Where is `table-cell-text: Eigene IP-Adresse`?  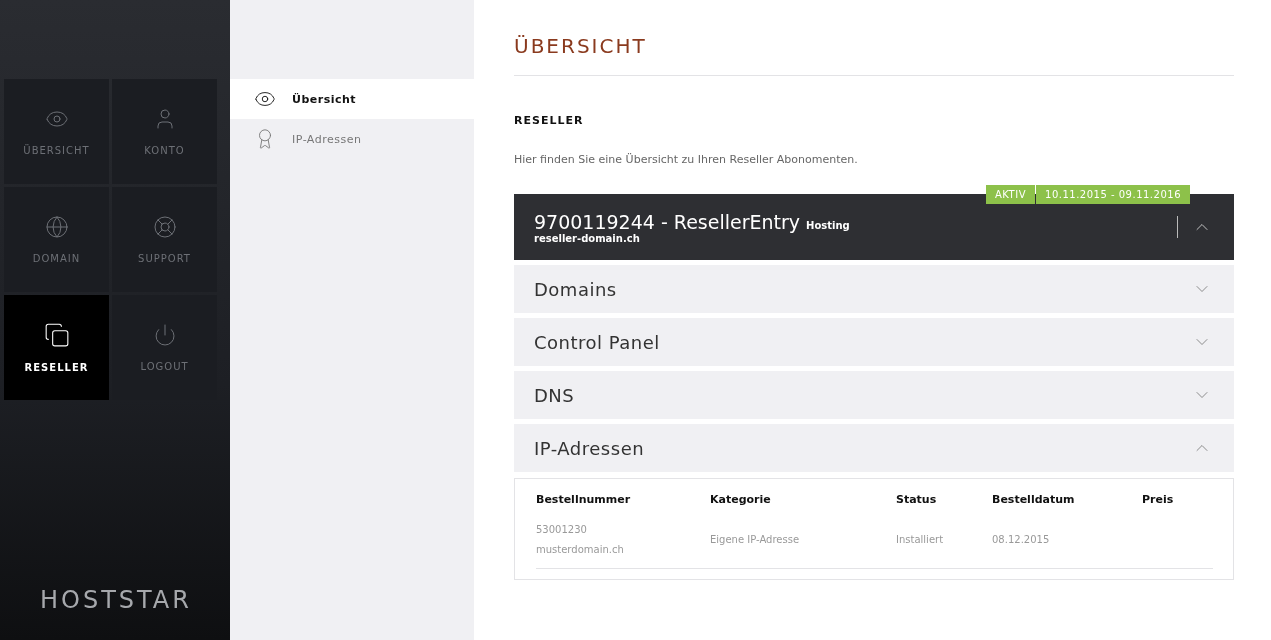 table-cell-text: Eigene IP-Adresse is located at coordinates (755, 540).